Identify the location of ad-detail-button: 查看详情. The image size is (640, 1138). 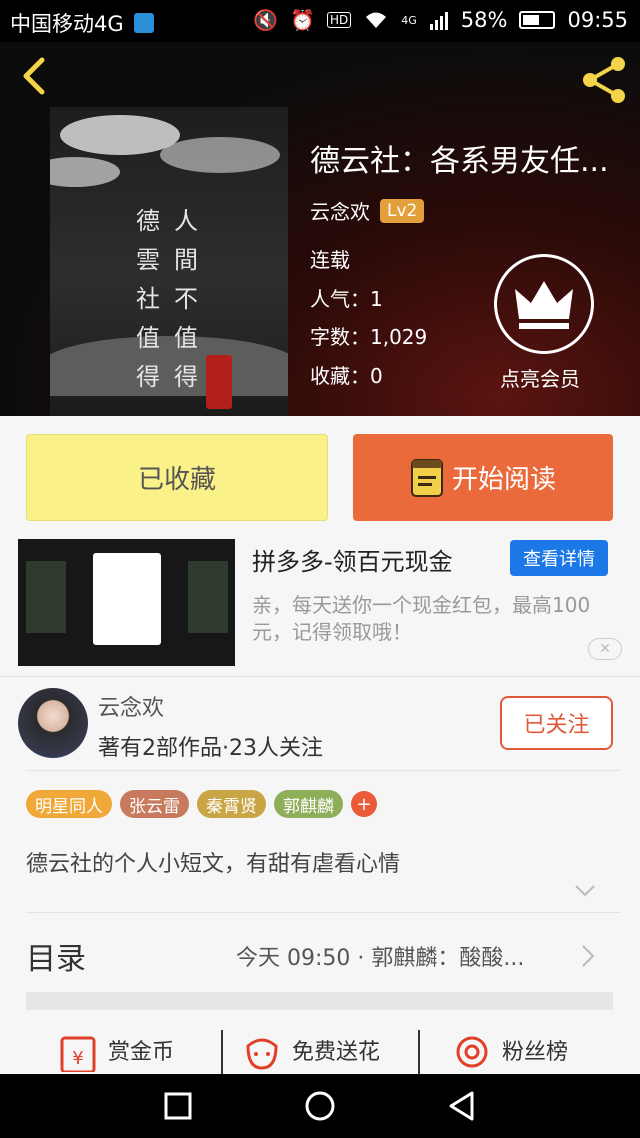
(559, 558).